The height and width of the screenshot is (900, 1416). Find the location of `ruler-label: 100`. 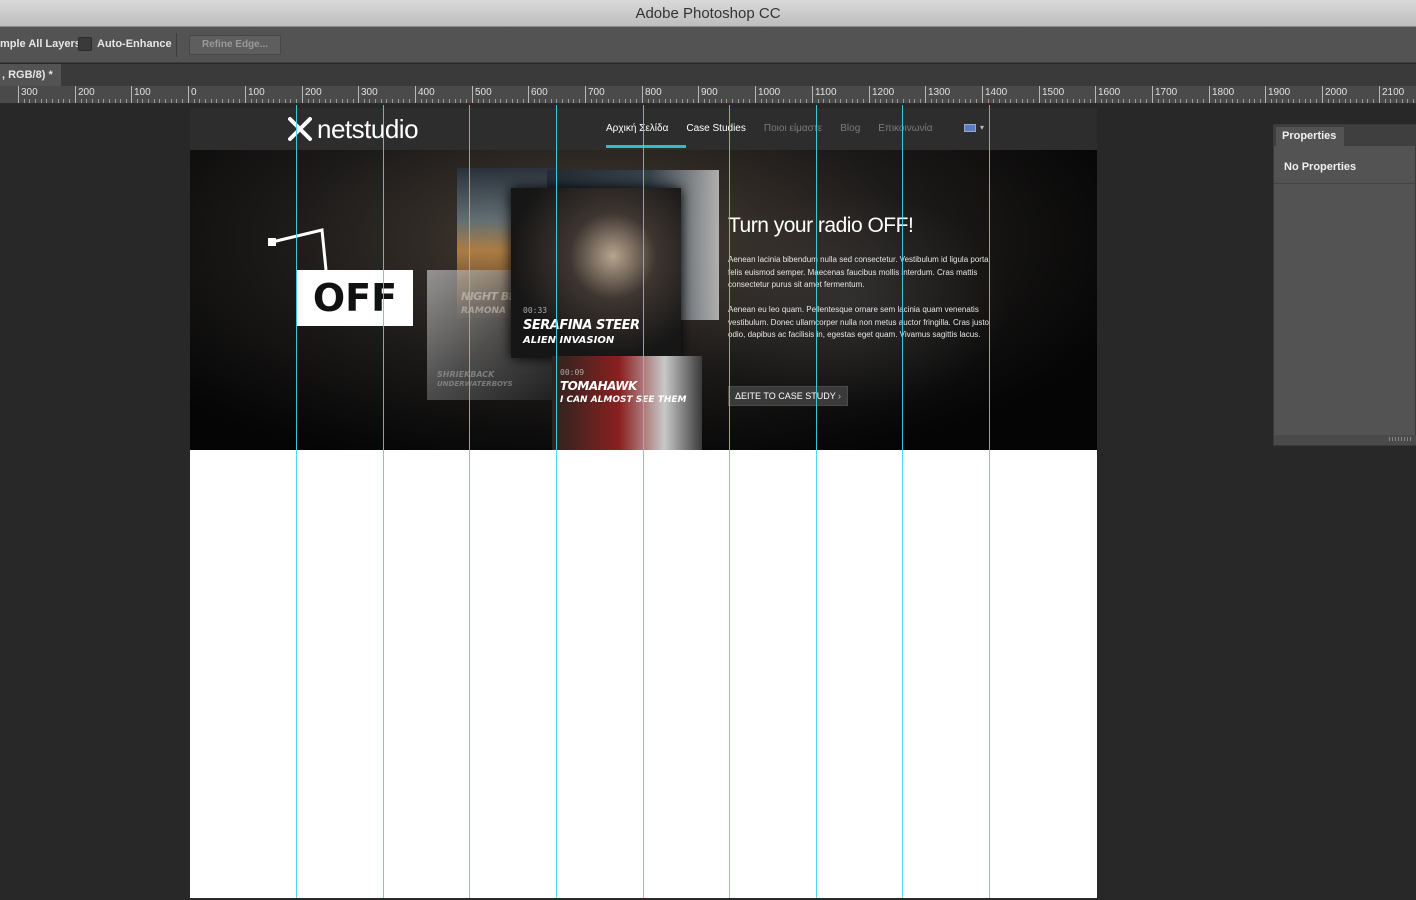

ruler-label: 100 is located at coordinates (256, 92).